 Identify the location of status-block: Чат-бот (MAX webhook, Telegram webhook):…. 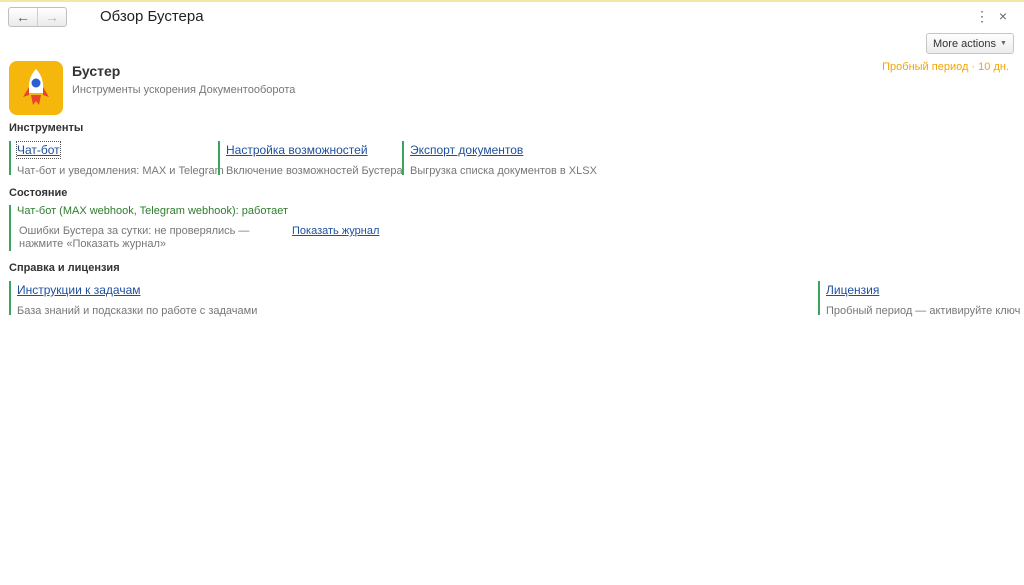
(198, 228).